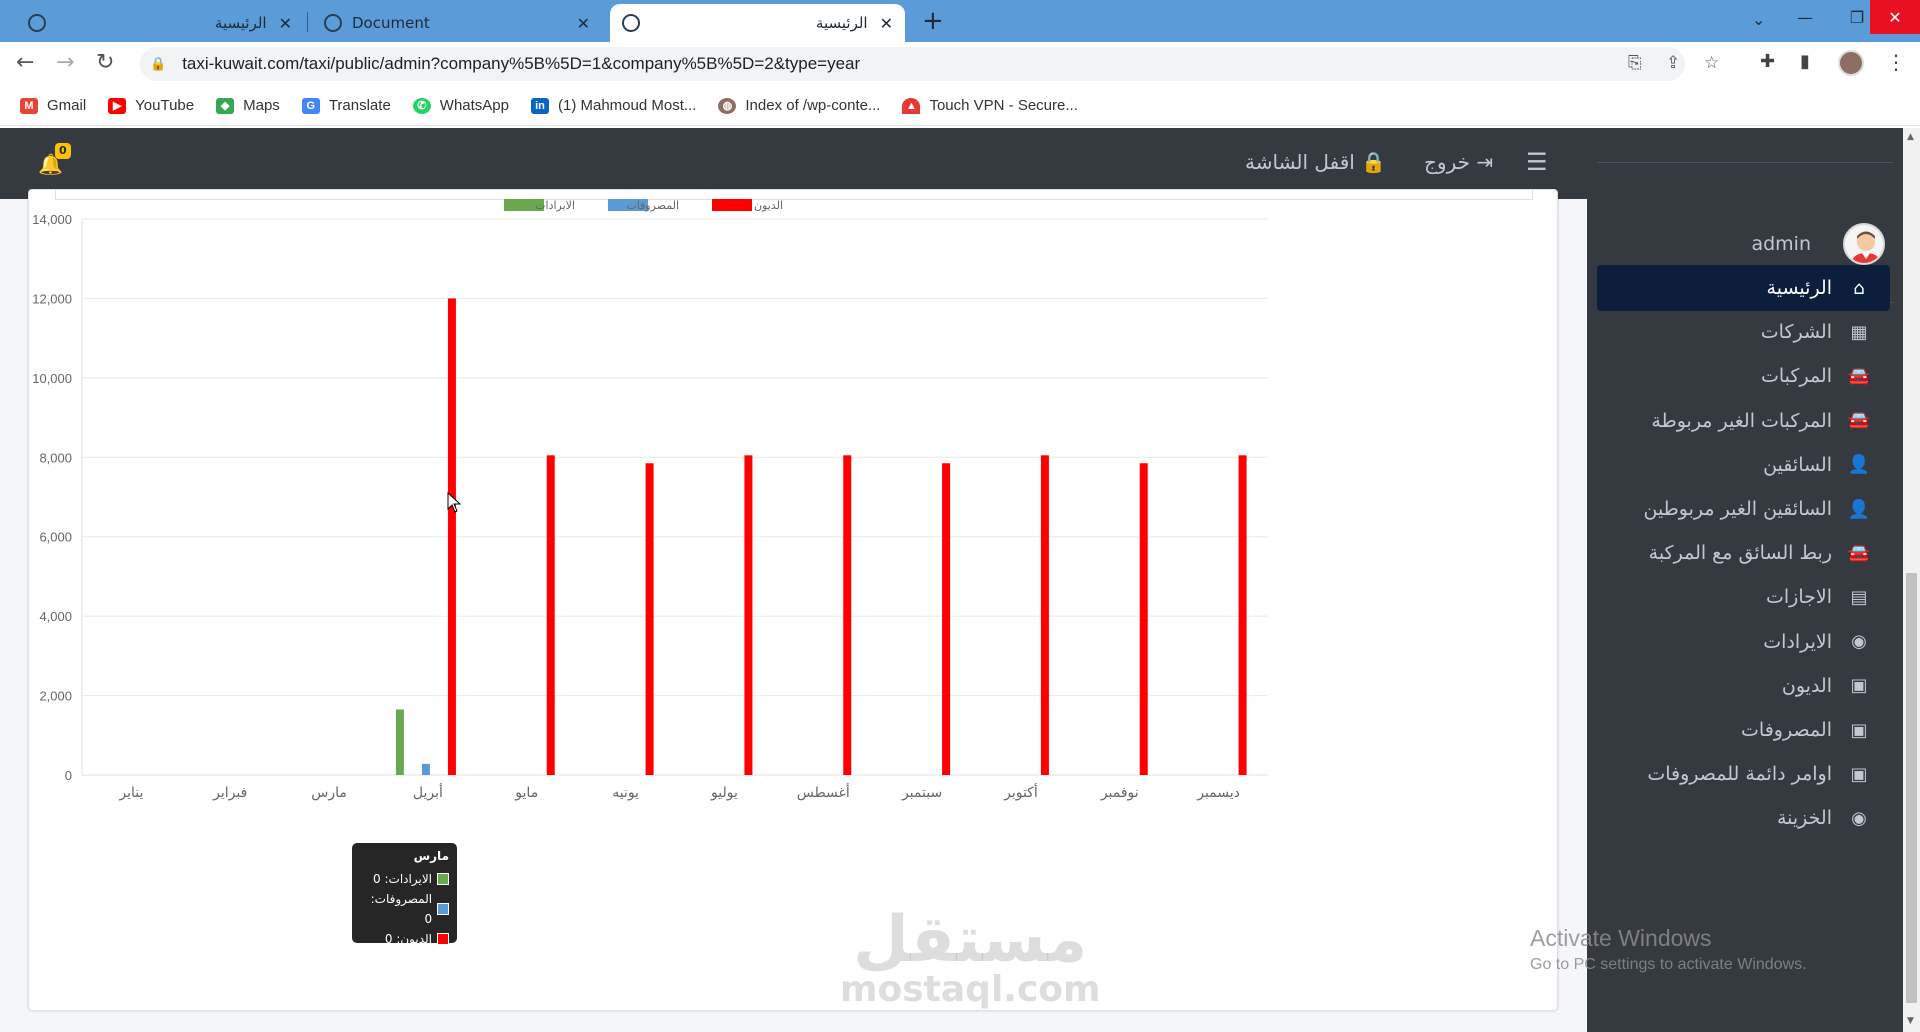  I want to click on tooltip-row: الايرادات: 0, so click(404, 879).